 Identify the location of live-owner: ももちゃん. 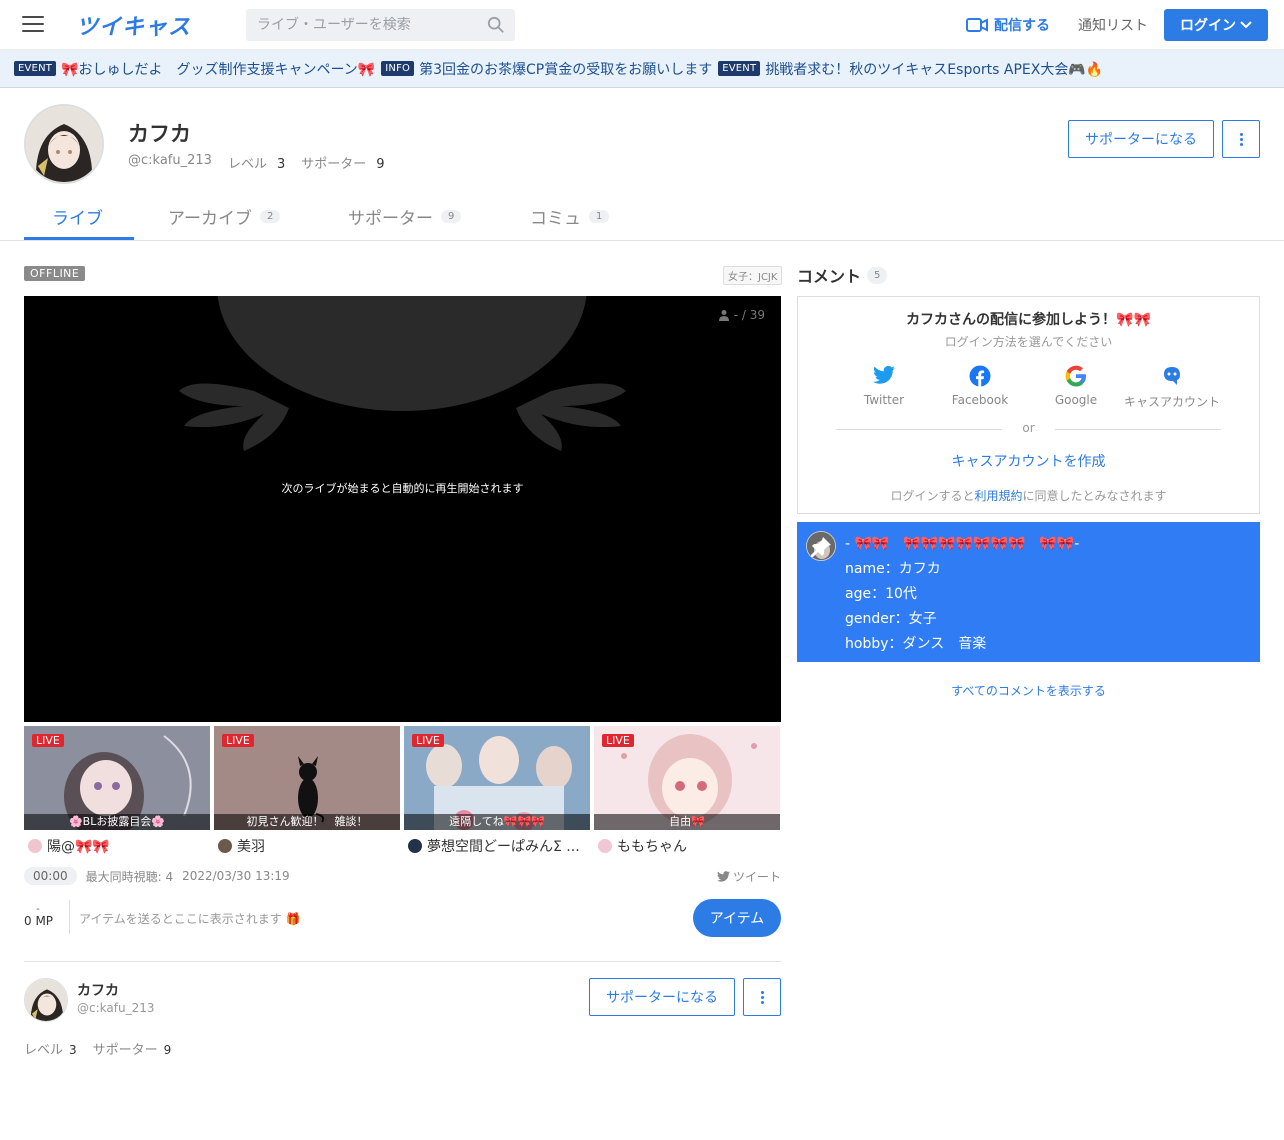
(688, 846).